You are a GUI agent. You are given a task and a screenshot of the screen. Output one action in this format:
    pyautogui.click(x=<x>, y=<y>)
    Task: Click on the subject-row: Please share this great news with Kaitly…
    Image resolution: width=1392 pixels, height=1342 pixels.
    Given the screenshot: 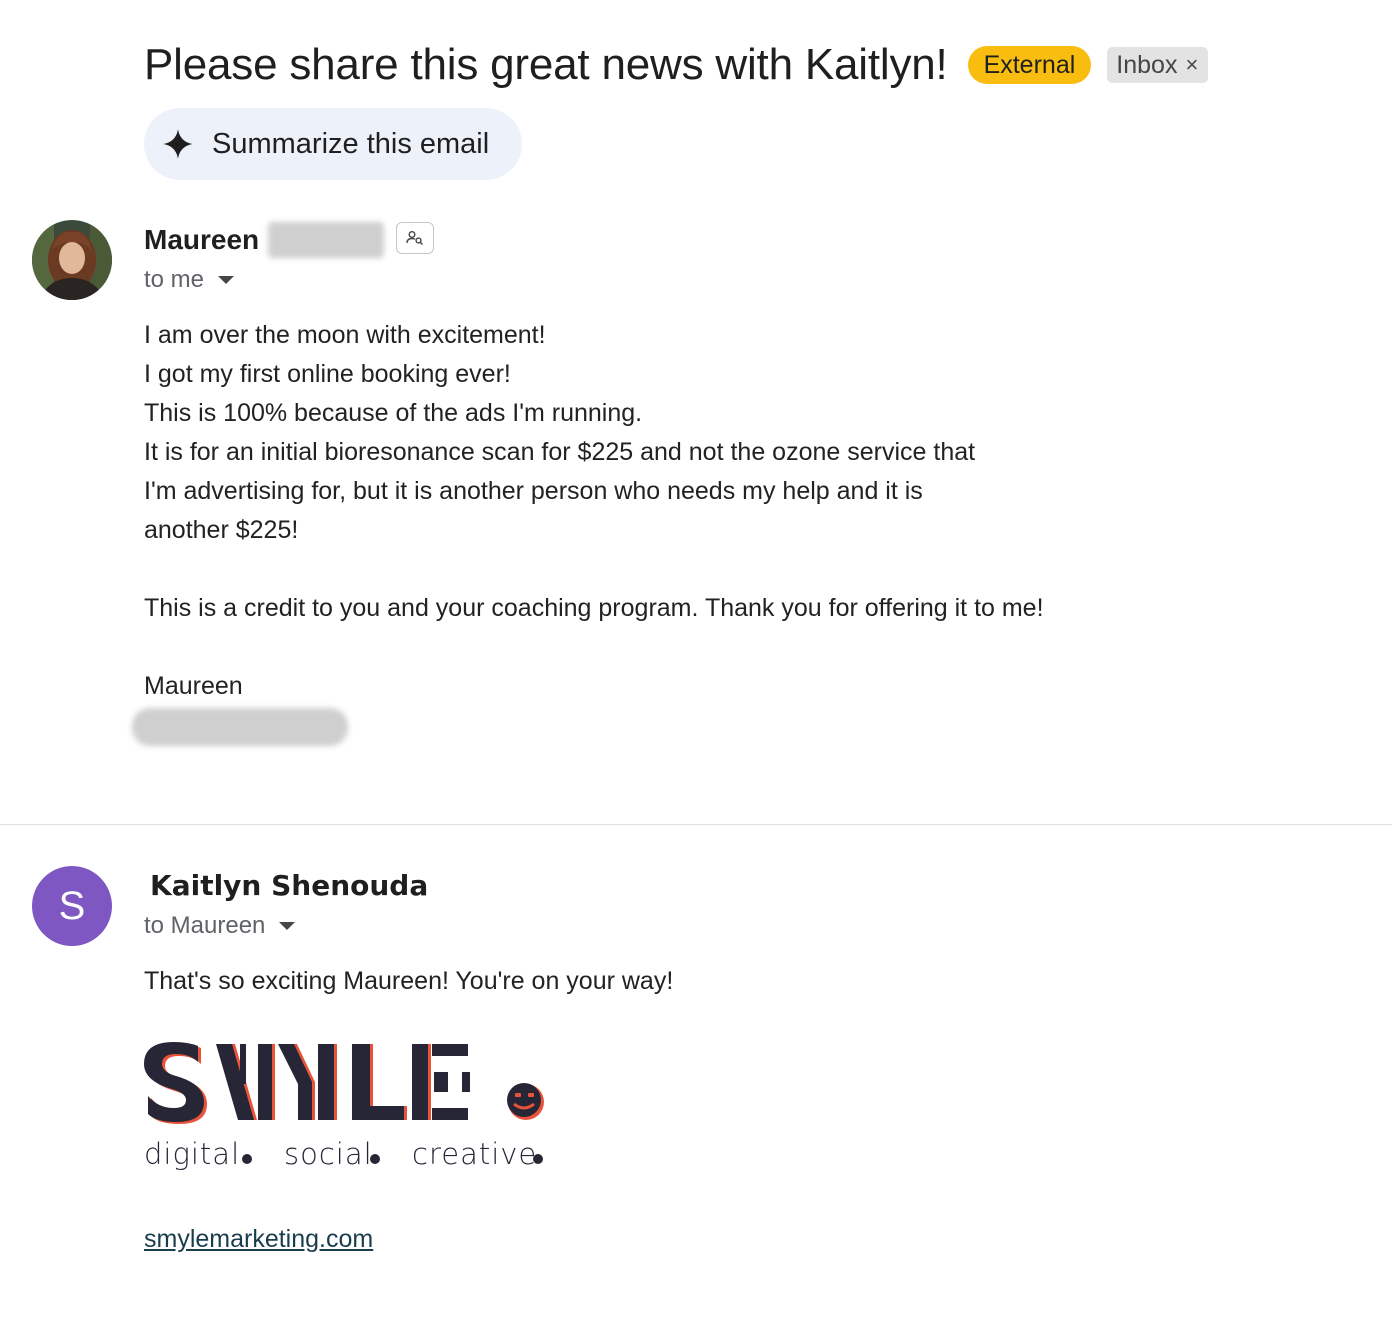 What is the action you would take?
    pyautogui.click(x=676, y=65)
    